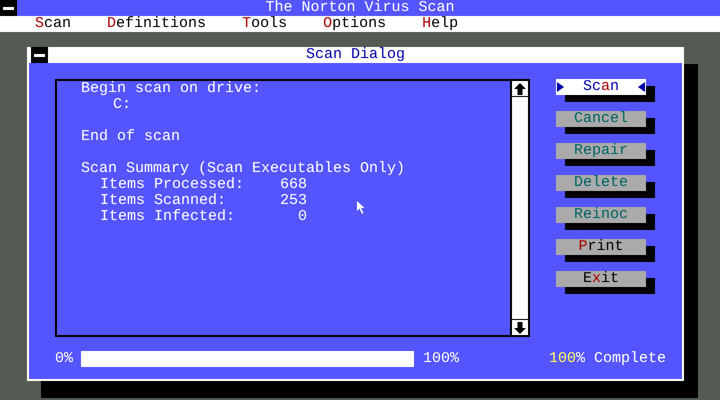 Image resolution: width=720 pixels, height=400 pixels. Describe the element at coordinates (360, 8) in the screenshot. I see `window-title: The Norton Virus Scan` at that location.